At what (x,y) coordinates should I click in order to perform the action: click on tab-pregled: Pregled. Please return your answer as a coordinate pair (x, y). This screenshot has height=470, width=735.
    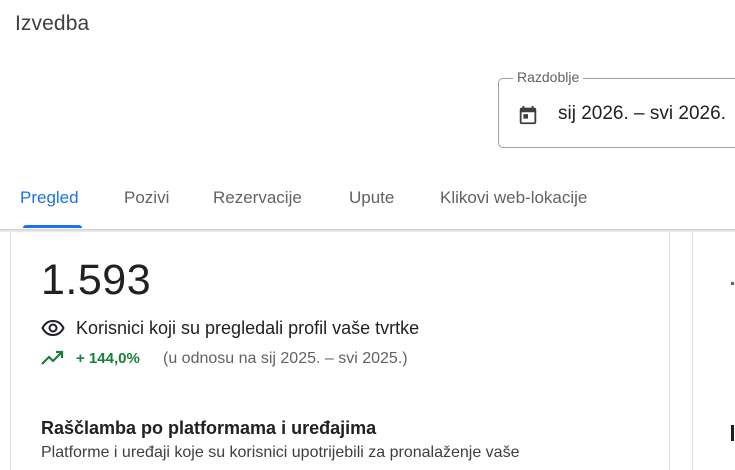
    Looking at the image, I should click on (49, 198).